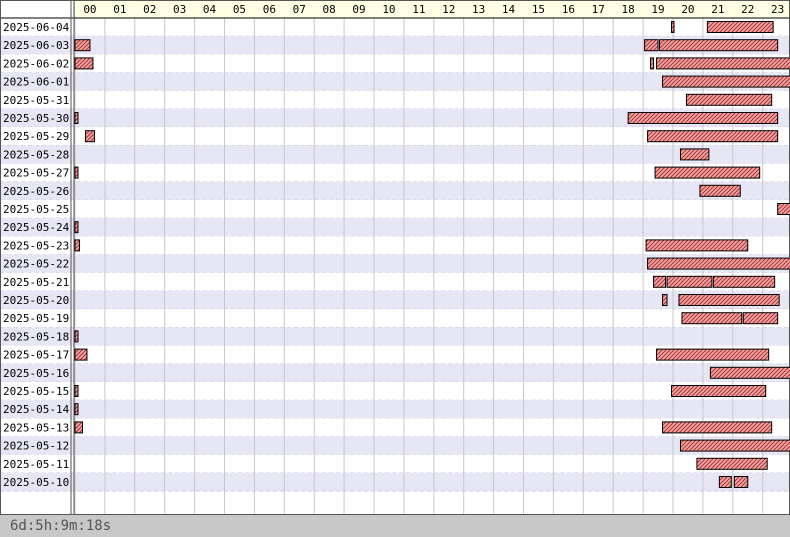 Image resolution: width=790 pixels, height=537 pixels. Describe the element at coordinates (36, 63) in the screenshot. I see `row-date-label: 2025-06-02` at that location.